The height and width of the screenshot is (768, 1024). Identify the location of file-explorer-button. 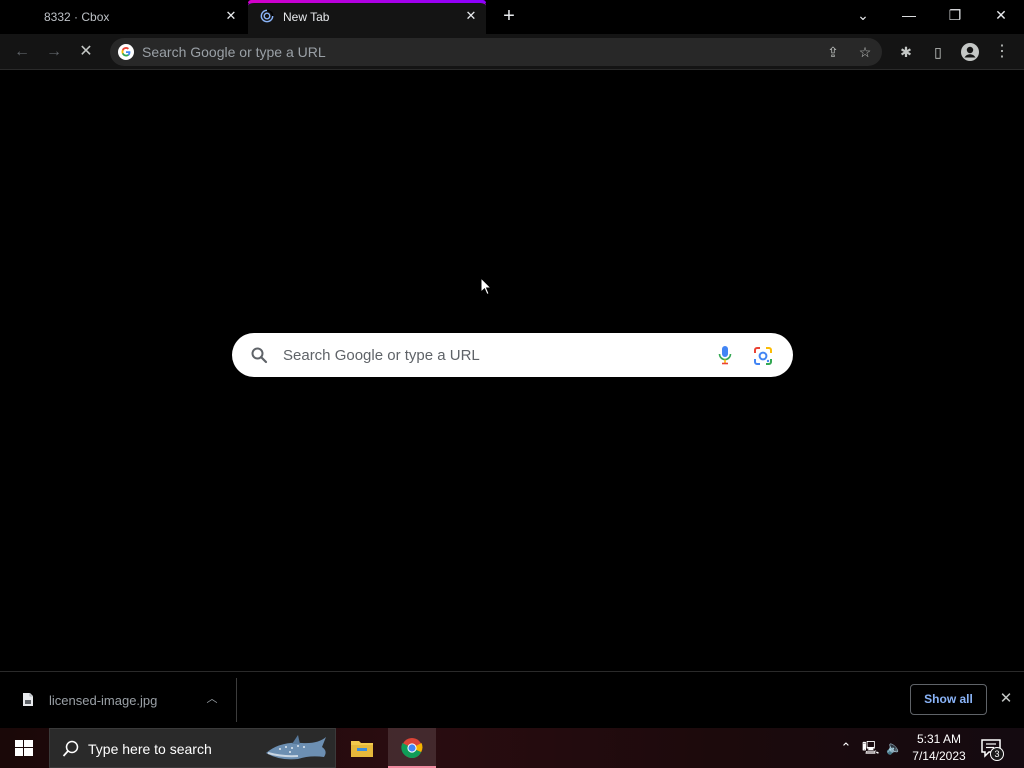
(362, 748).